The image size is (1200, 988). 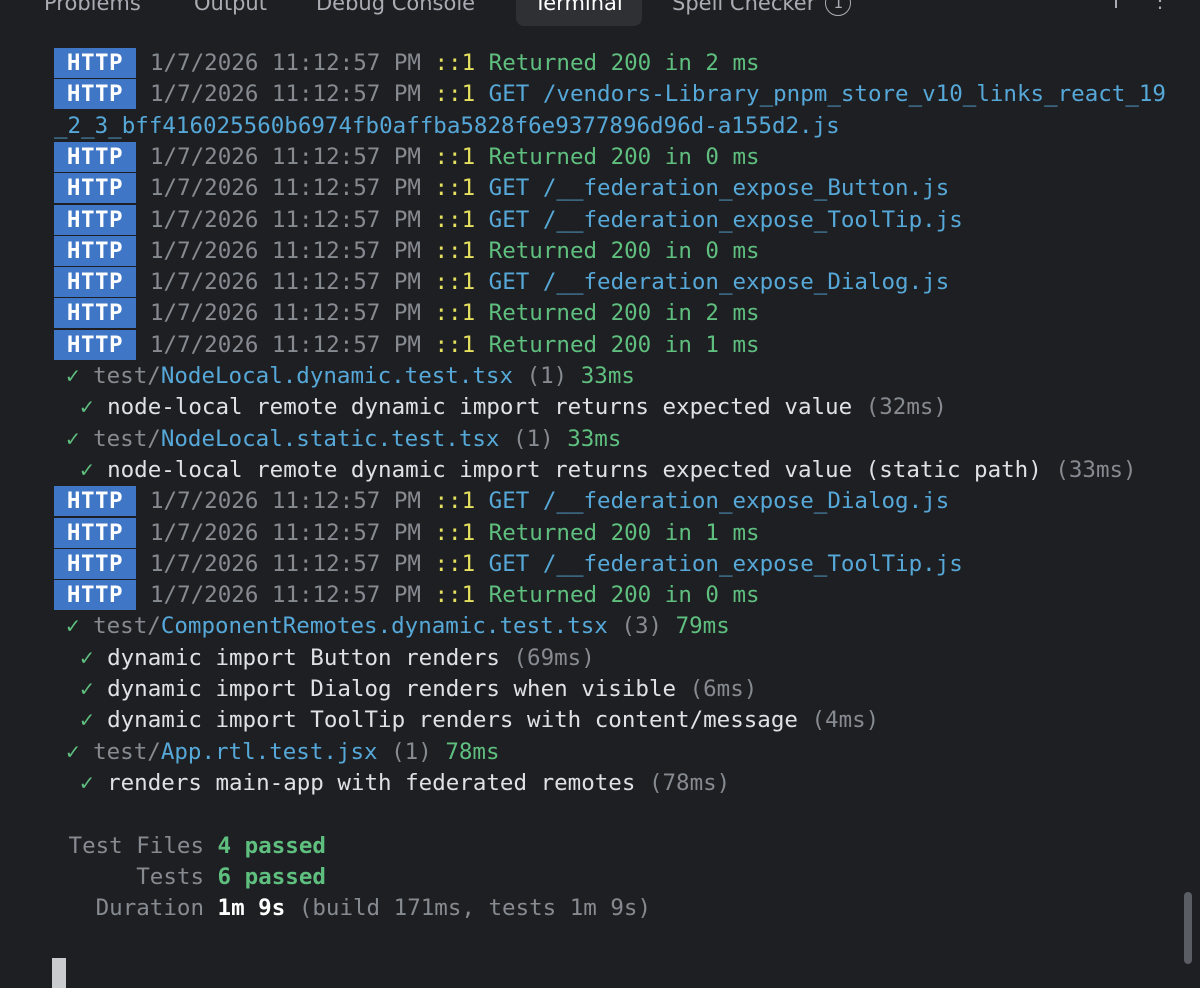 What do you see at coordinates (337, 376) in the screenshot?
I see `test-file-name: NodeLocal.dynamic.test.tsx` at bounding box center [337, 376].